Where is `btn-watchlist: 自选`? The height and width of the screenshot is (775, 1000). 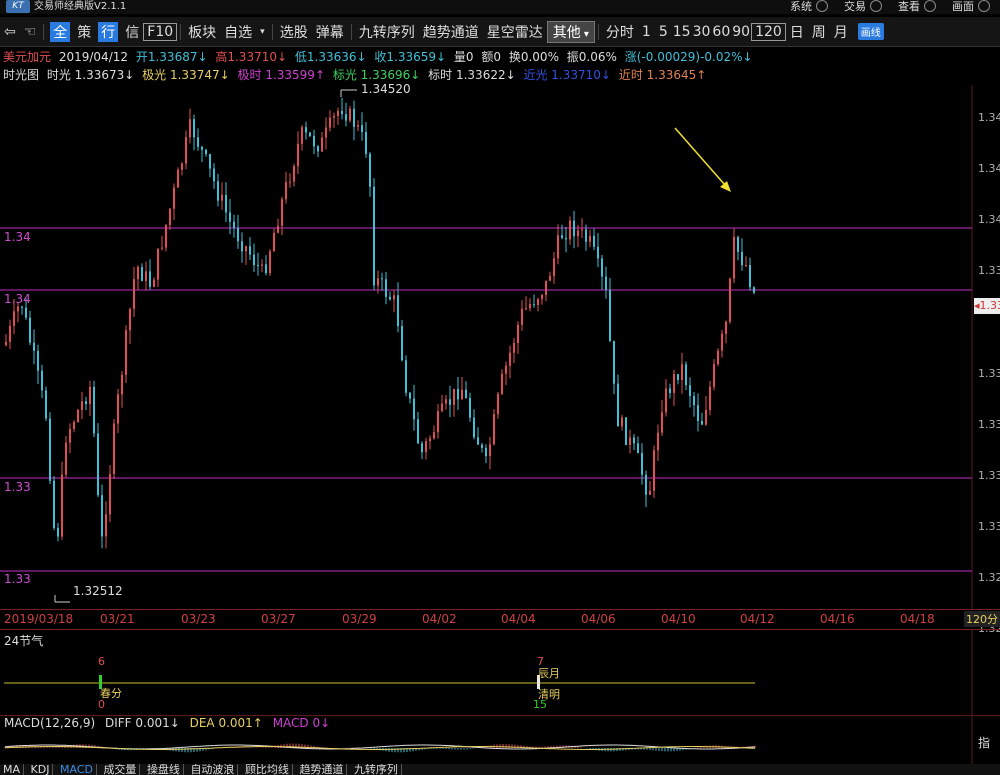
btn-watchlist: 自选 is located at coordinates (238, 32).